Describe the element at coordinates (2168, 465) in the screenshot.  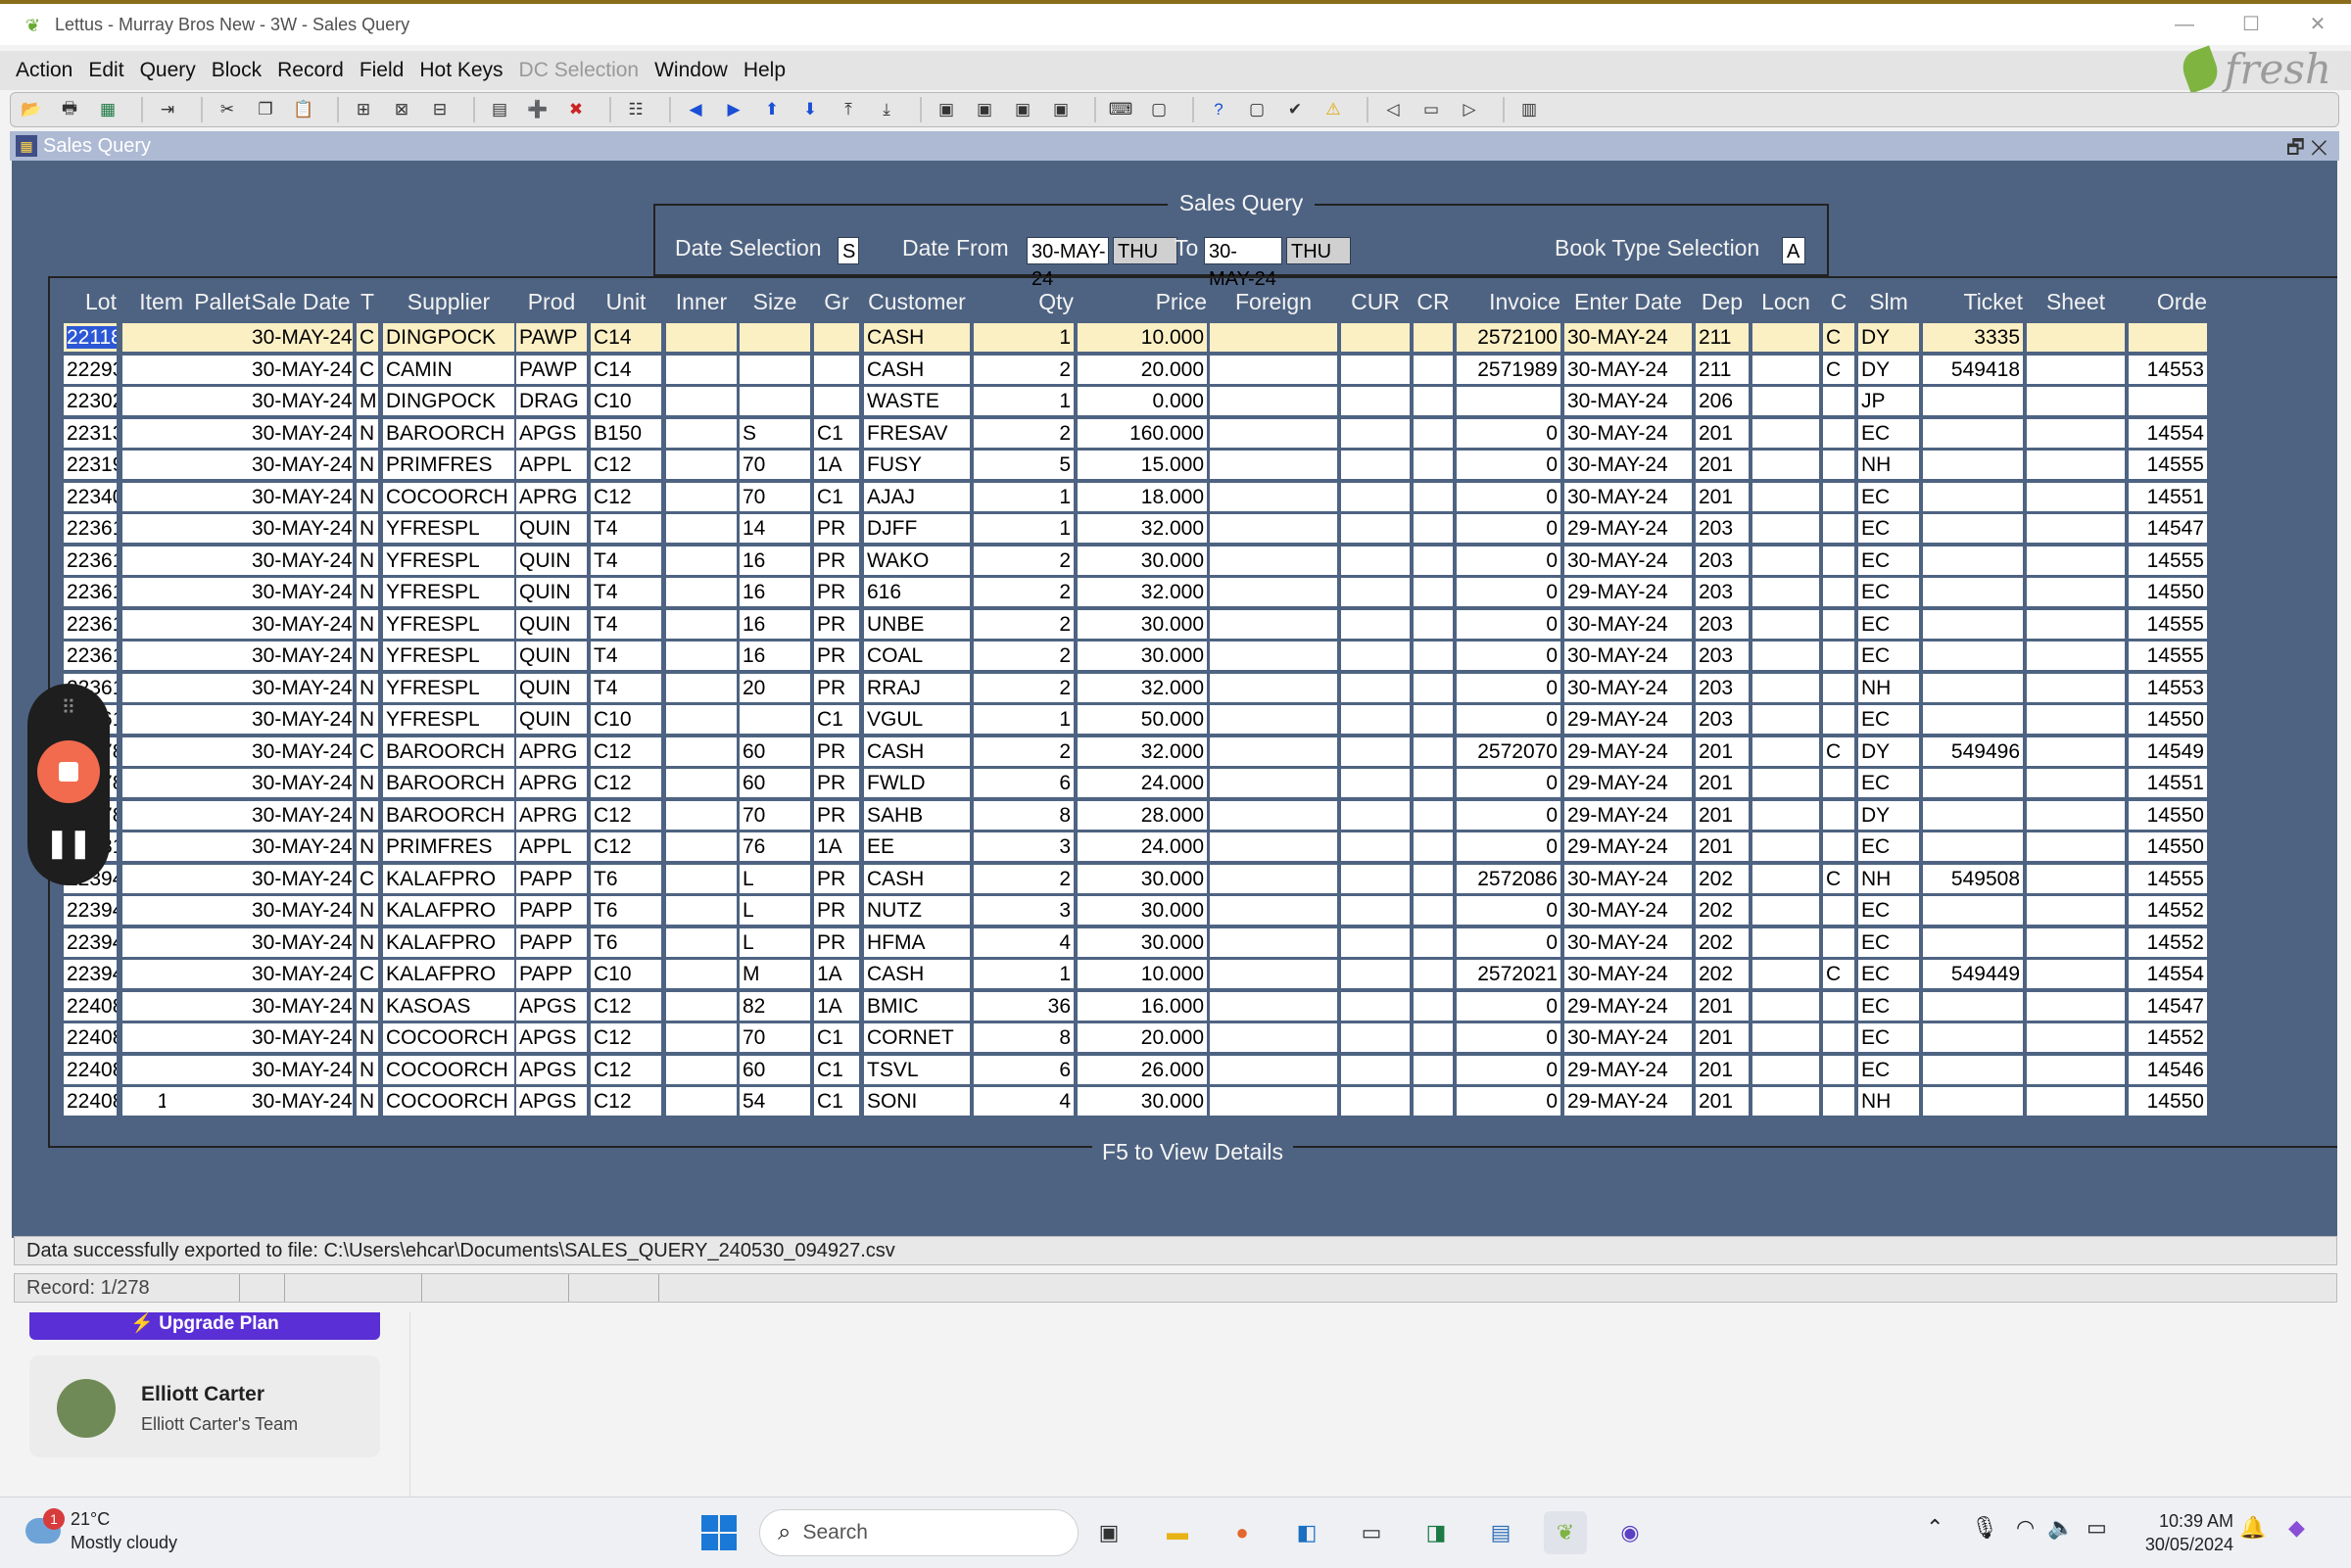
I see `grid-cell-orde: 14555` at that location.